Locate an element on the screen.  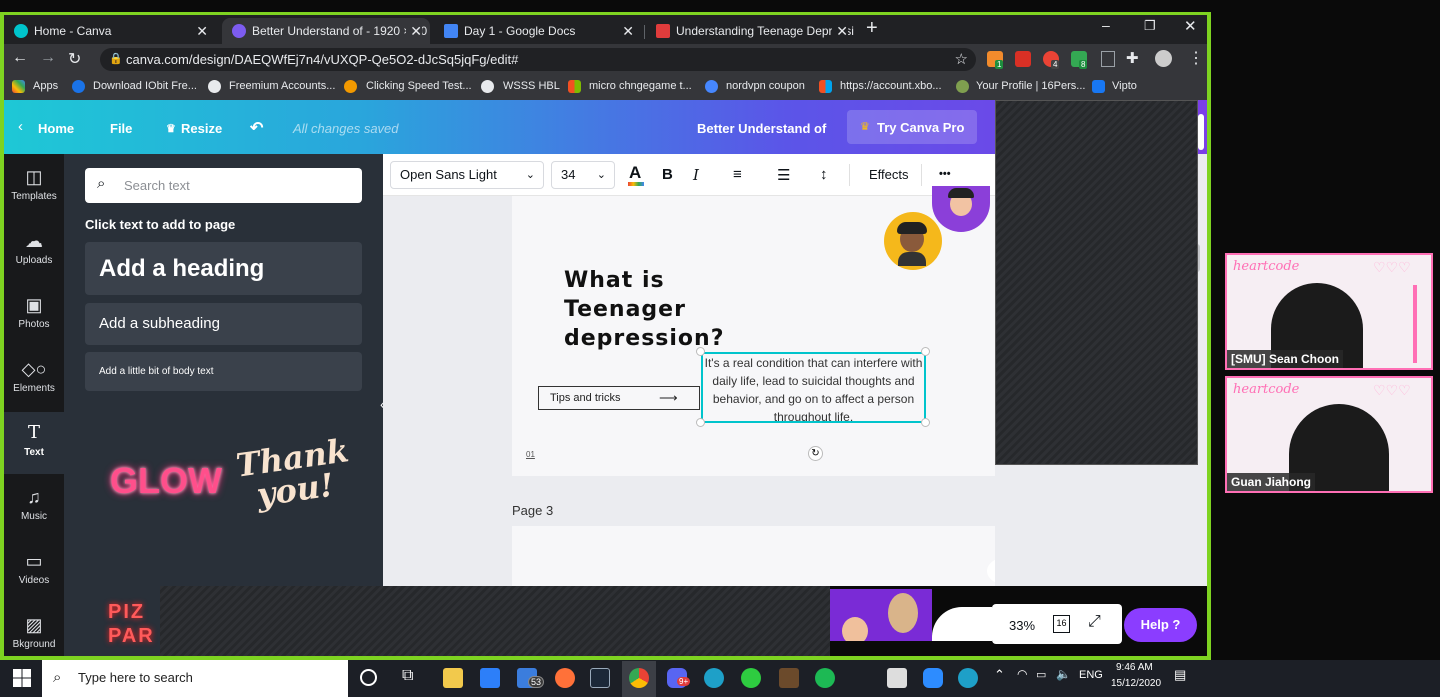
clock-date: 15/12/2020 is located at coordinates (1136, 683).